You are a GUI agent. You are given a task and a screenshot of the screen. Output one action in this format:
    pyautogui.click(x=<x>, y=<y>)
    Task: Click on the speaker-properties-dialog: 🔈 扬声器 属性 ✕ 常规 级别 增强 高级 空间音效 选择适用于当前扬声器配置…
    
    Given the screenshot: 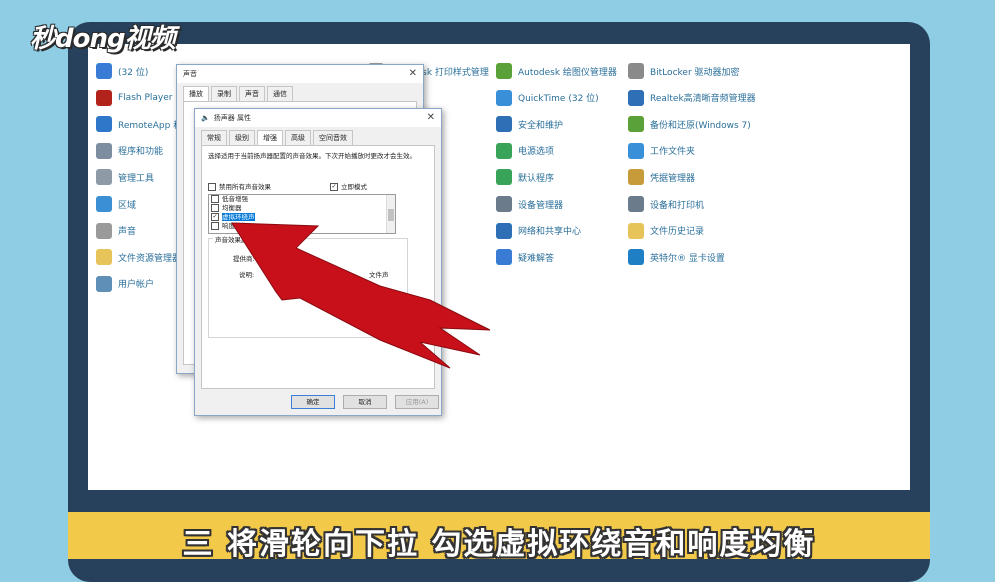 What is the action you would take?
    pyautogui.click(x=318, y=262)
    